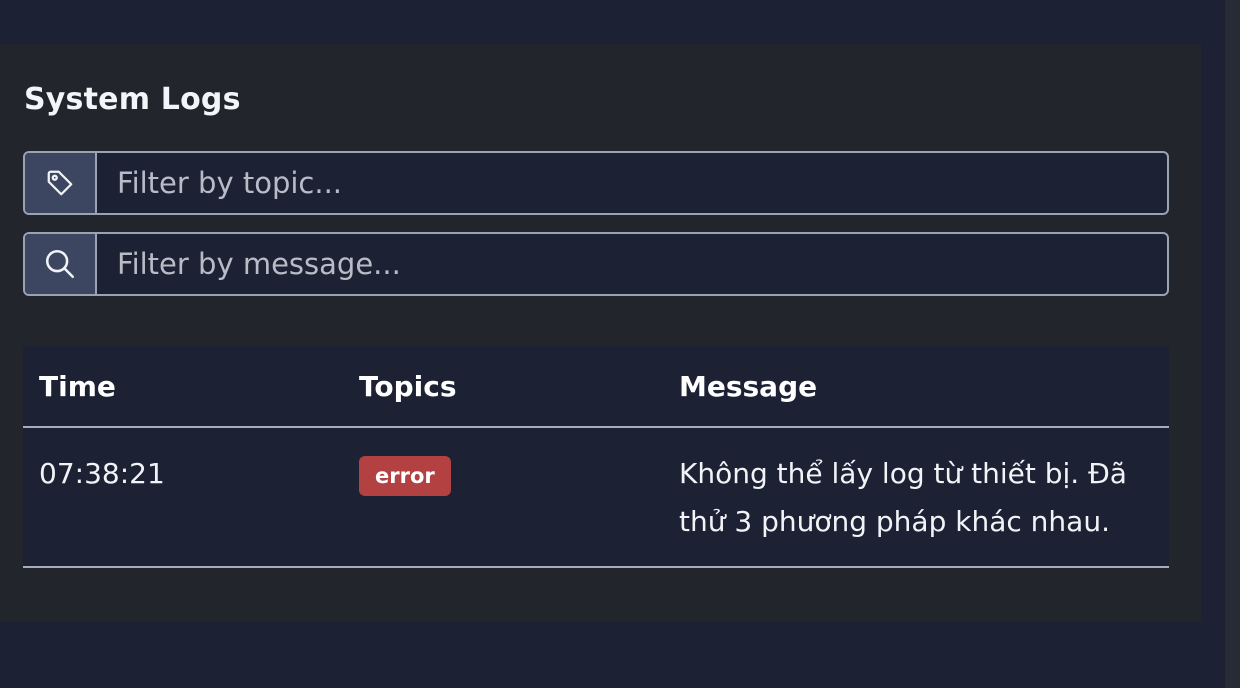 The height and width of the screenshot is (688, 1240). I want to click on topic-filter-group, so click(596, 183).